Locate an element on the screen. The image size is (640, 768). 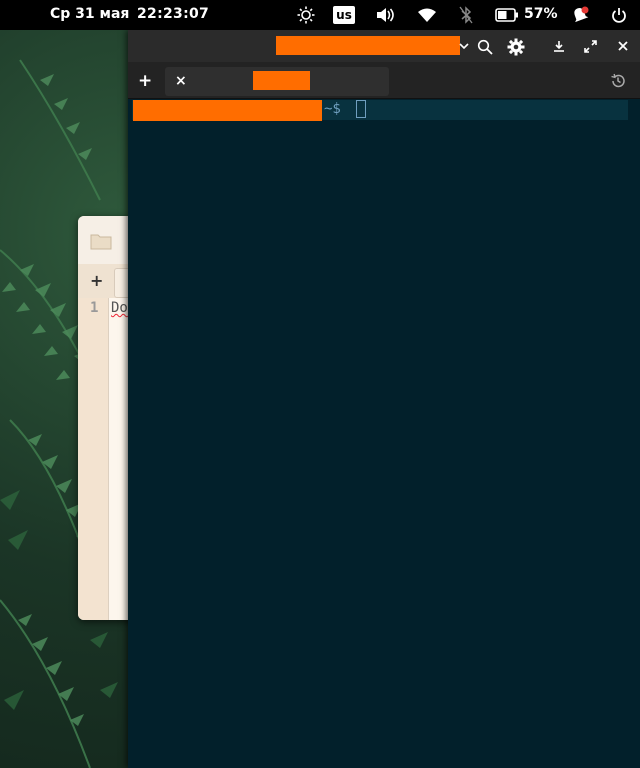
download-icon is located at coordinates (559, 46).